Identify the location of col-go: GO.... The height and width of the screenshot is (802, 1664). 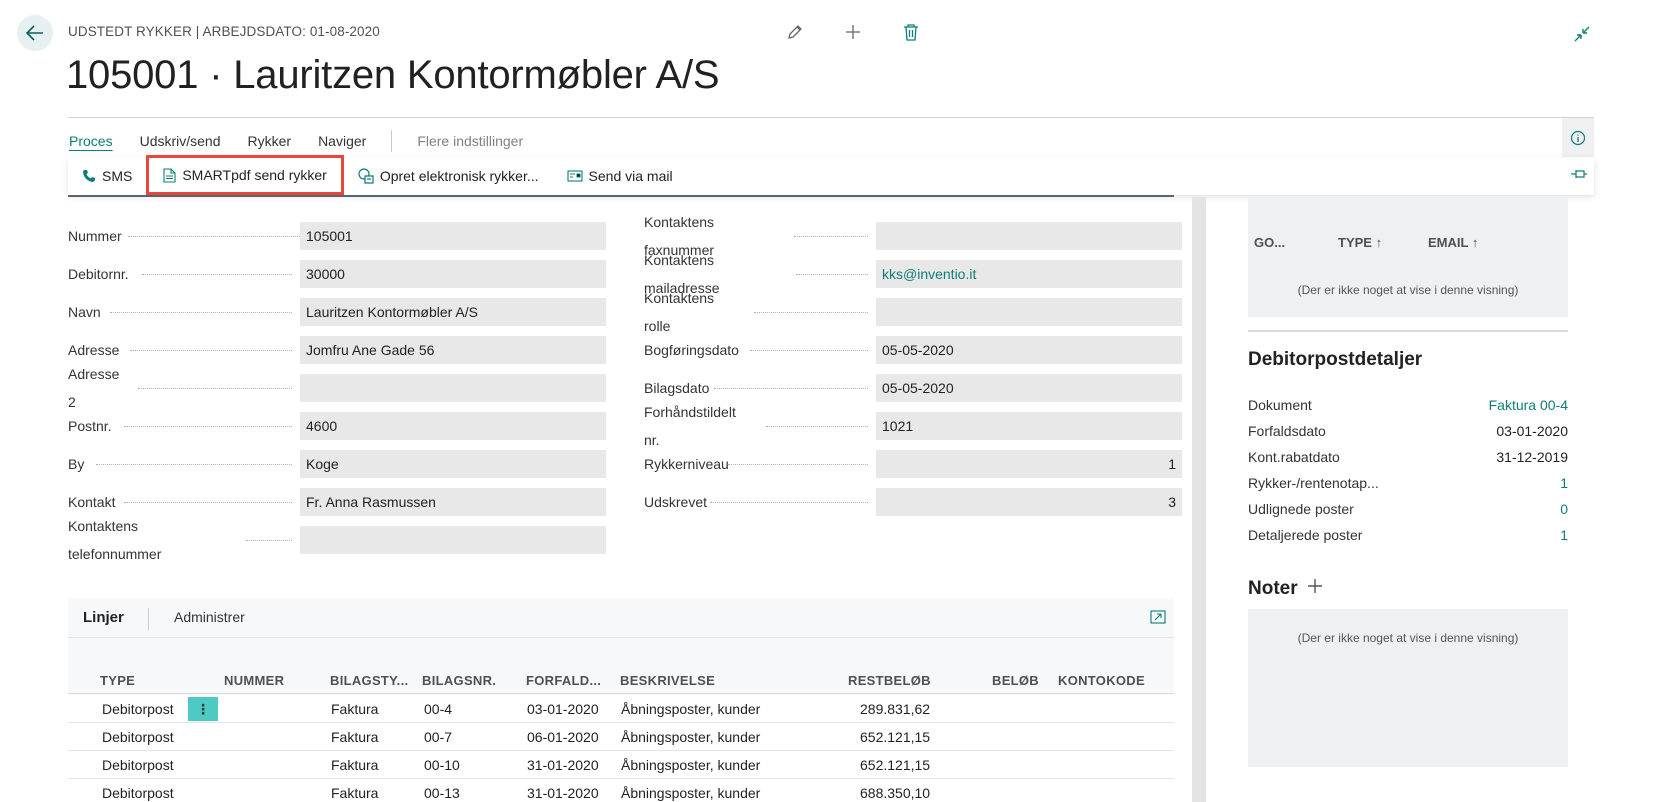
(1269, 242).